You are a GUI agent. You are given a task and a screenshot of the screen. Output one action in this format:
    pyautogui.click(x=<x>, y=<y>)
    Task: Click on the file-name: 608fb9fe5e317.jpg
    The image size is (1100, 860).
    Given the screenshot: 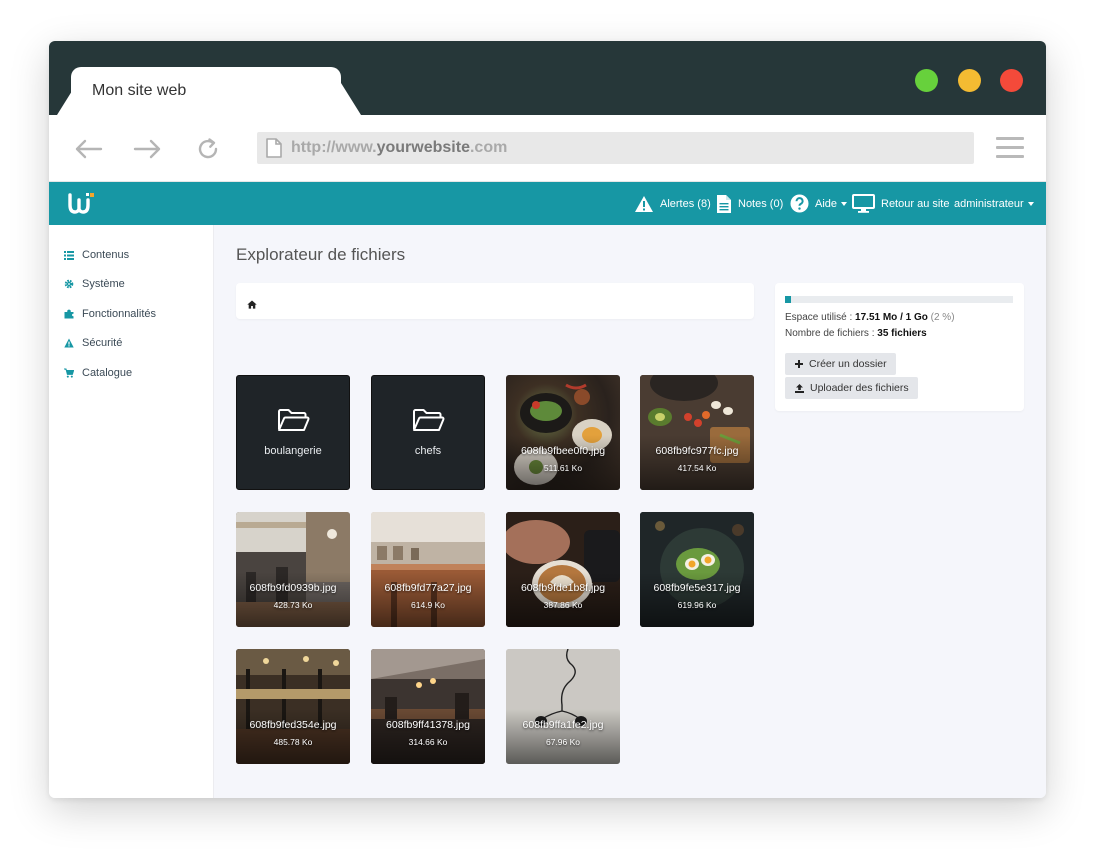 What is the action you would take?
    pyautogui.click(x=697, y=588)
    